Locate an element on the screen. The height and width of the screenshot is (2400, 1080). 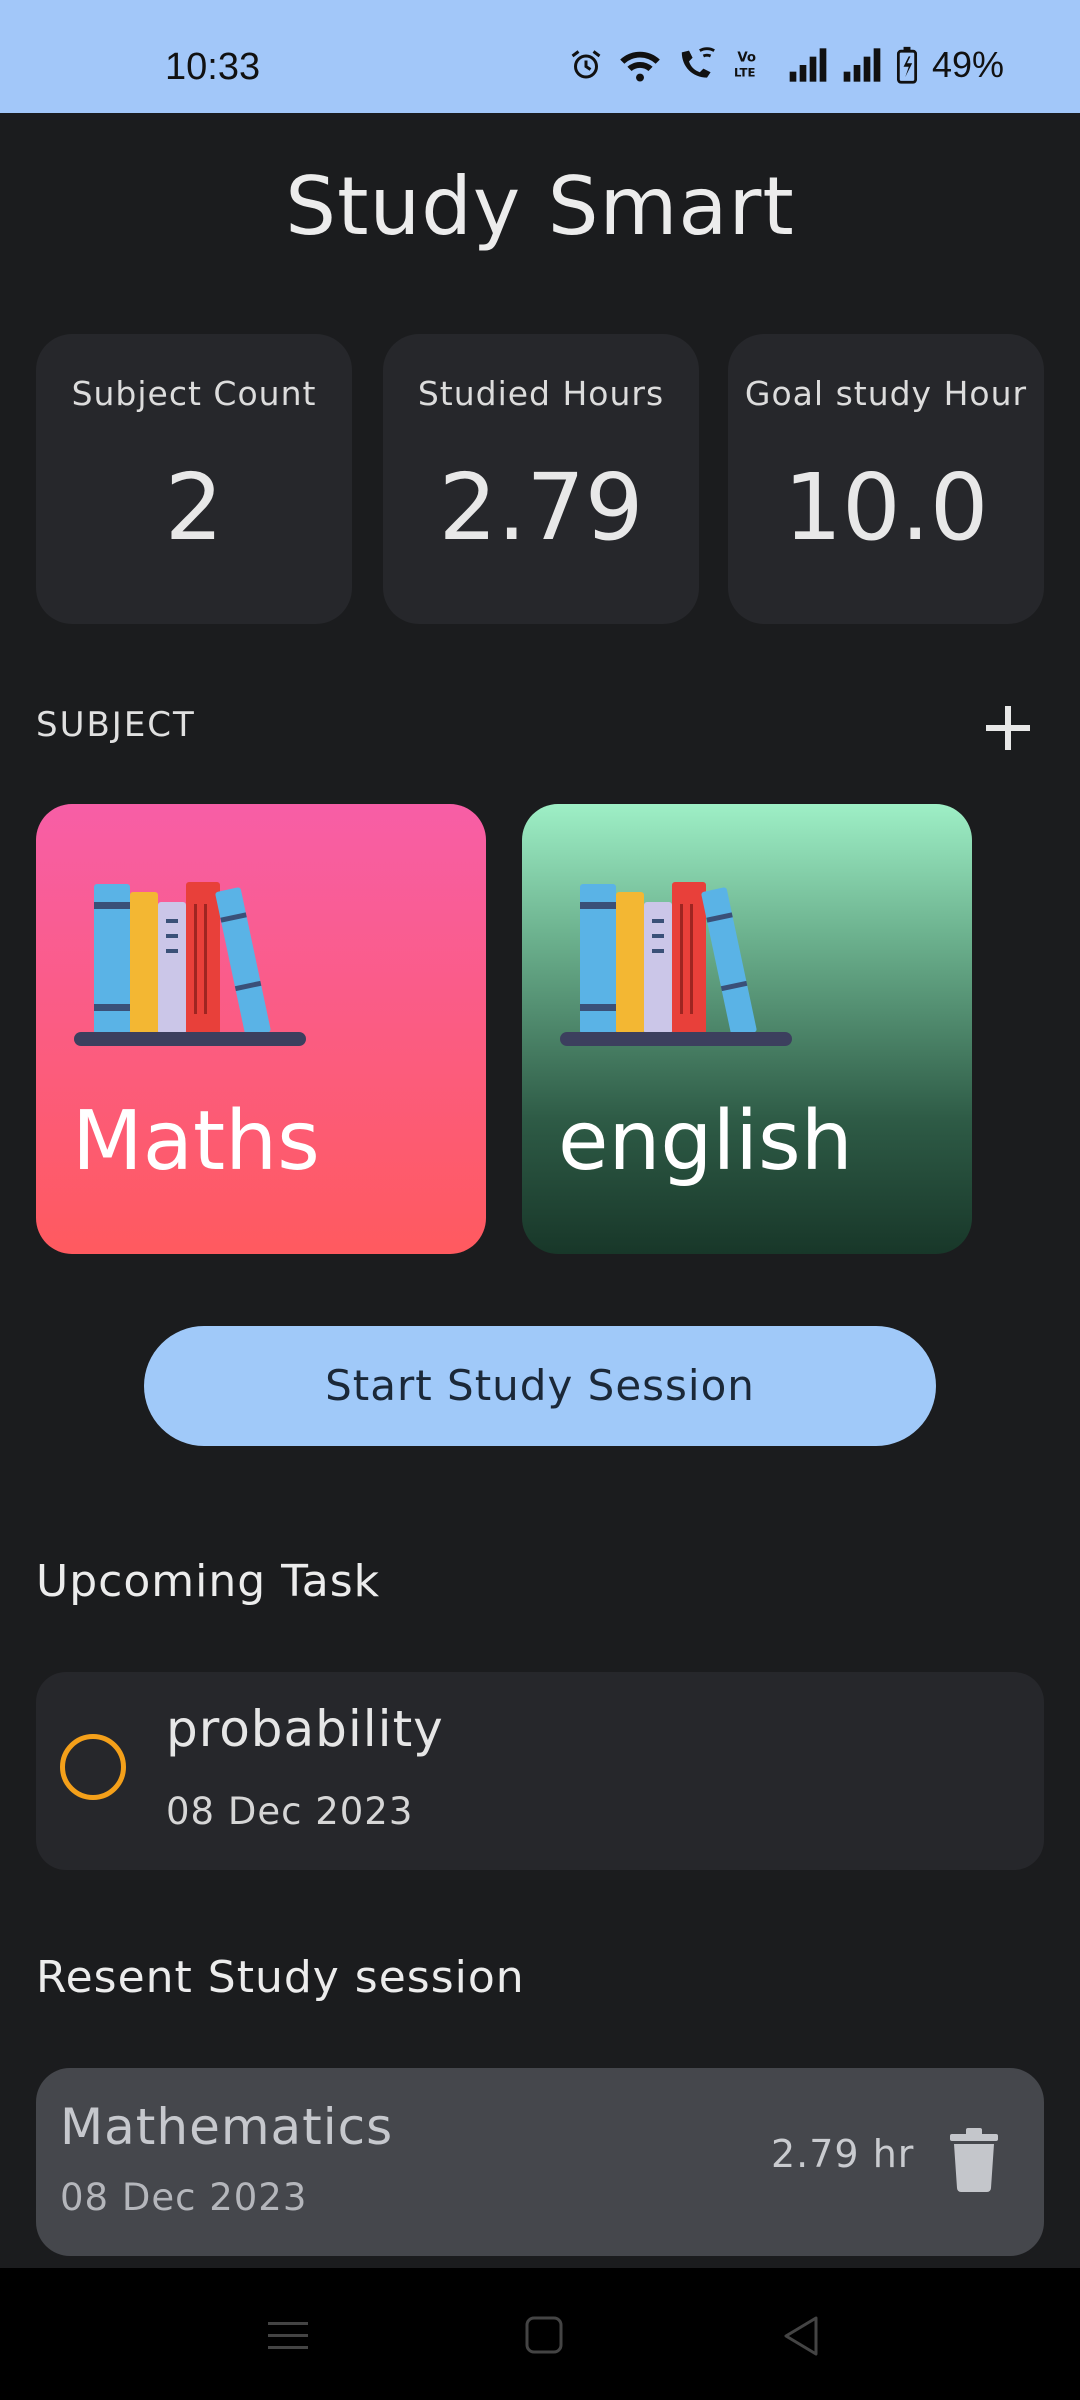
stat-value: 2.79 is located at coordinates (541, 507).